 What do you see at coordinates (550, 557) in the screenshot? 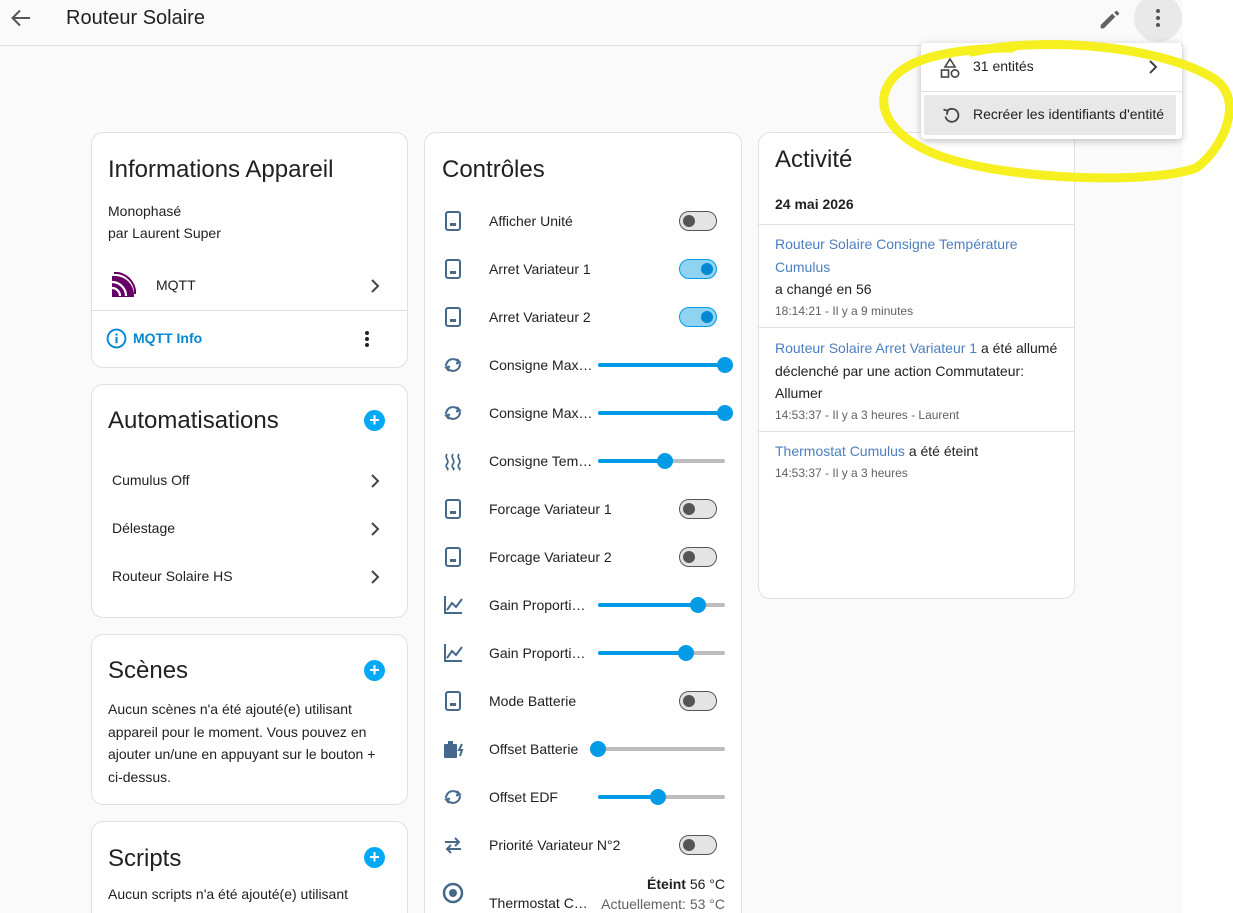
I see `control-label: Forcage Variateur 2` at bounding box center [550, 557].